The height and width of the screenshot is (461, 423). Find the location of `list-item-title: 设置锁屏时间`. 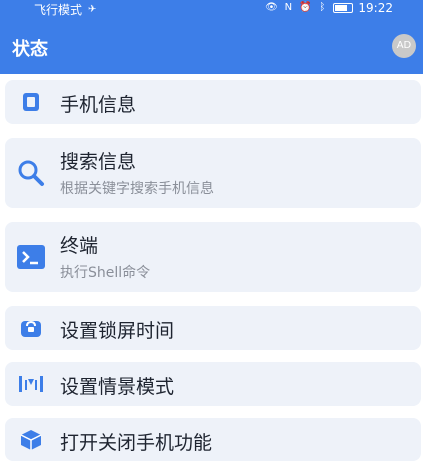

list-item-title: 设置锁屏时间 is located at coordinates (117, 331).